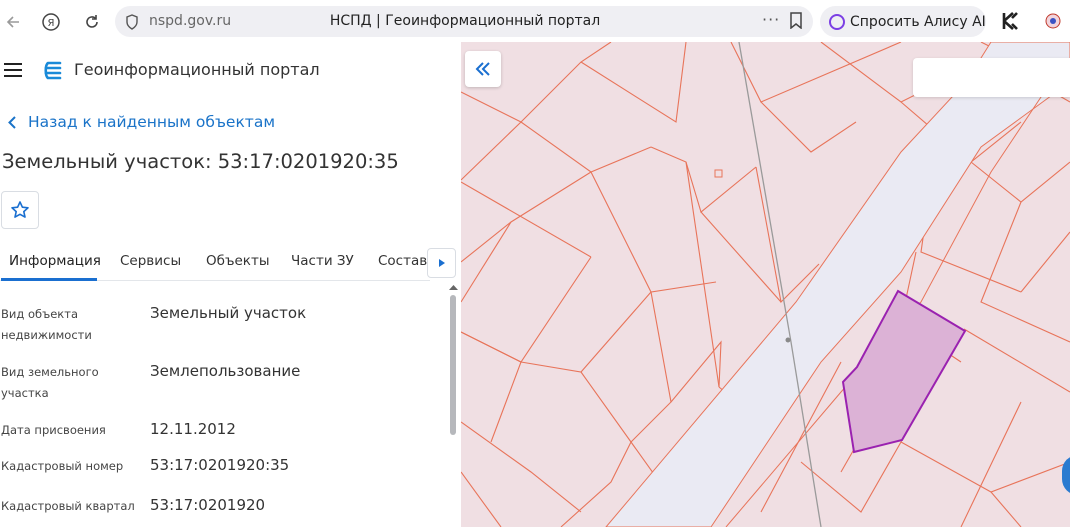  I want to click on property-label: Кадастровый квартал, so click(68, 506).